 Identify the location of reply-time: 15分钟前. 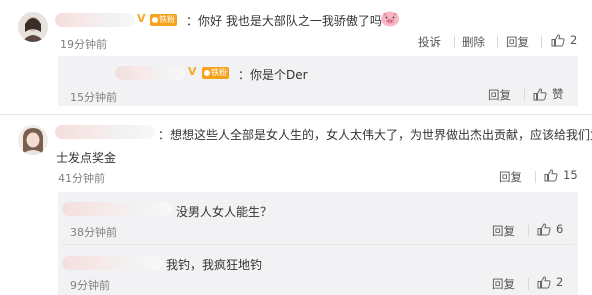
(93, 97).